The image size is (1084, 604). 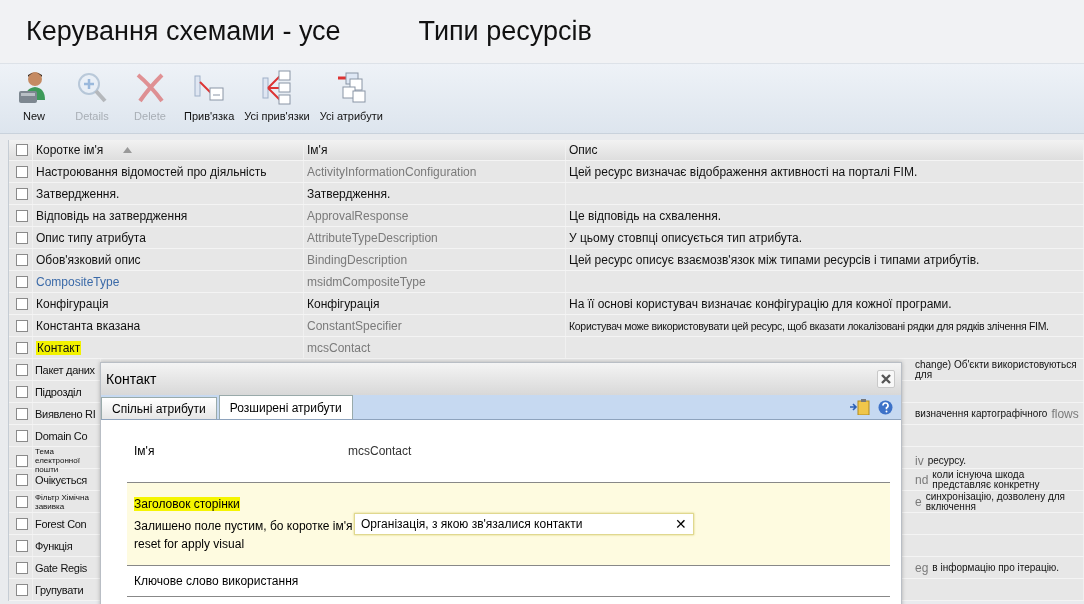 What do you see at coordinates (918, 501) in the screenshot?
I see `table-cell: e` at bounding box center [918, 501].